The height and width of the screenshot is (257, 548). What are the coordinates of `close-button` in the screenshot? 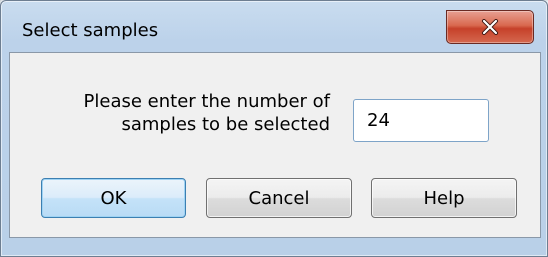 It's located at (490, 27).